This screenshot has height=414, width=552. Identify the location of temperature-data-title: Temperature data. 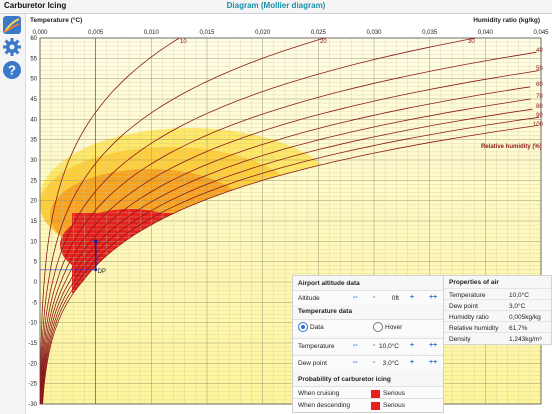
(325, 311).